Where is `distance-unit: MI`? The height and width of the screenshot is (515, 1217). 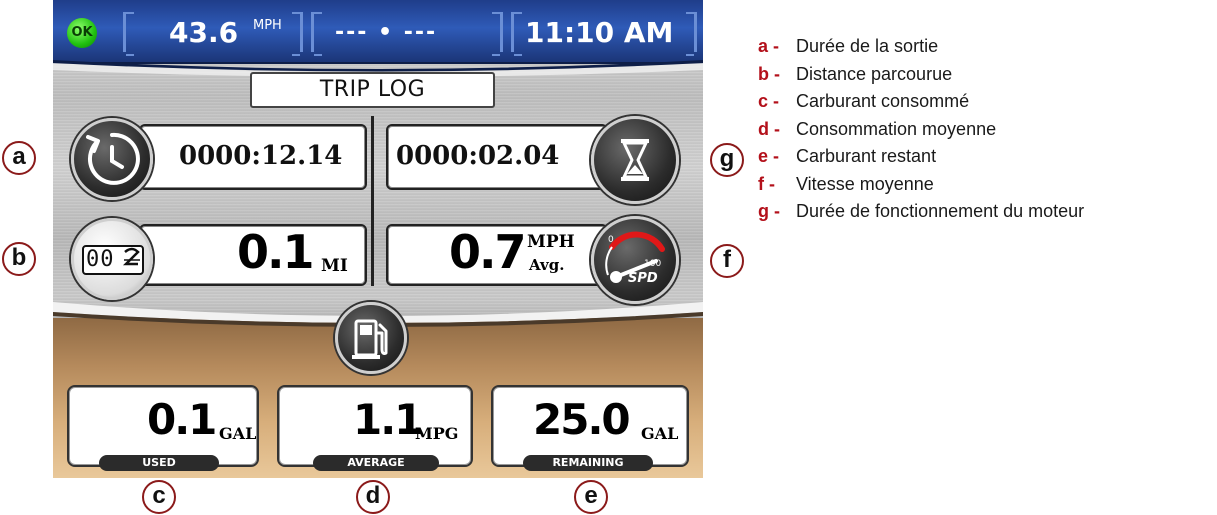
distance-unit: MI is located at coordinates (334, 266).